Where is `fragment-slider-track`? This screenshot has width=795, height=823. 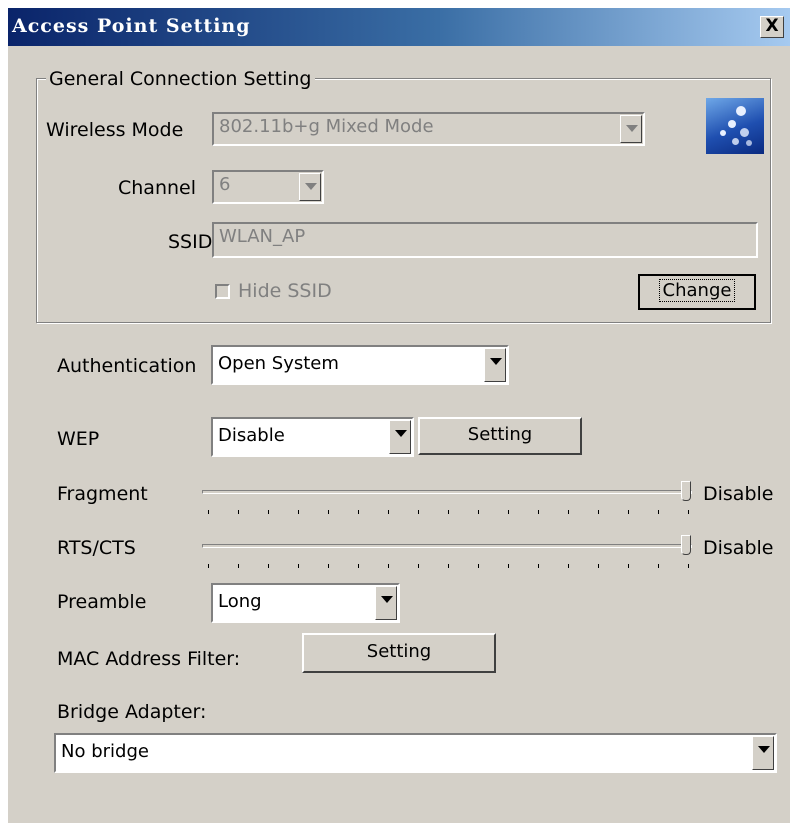
fragment-slider-track is located at coordinates (447, 492).